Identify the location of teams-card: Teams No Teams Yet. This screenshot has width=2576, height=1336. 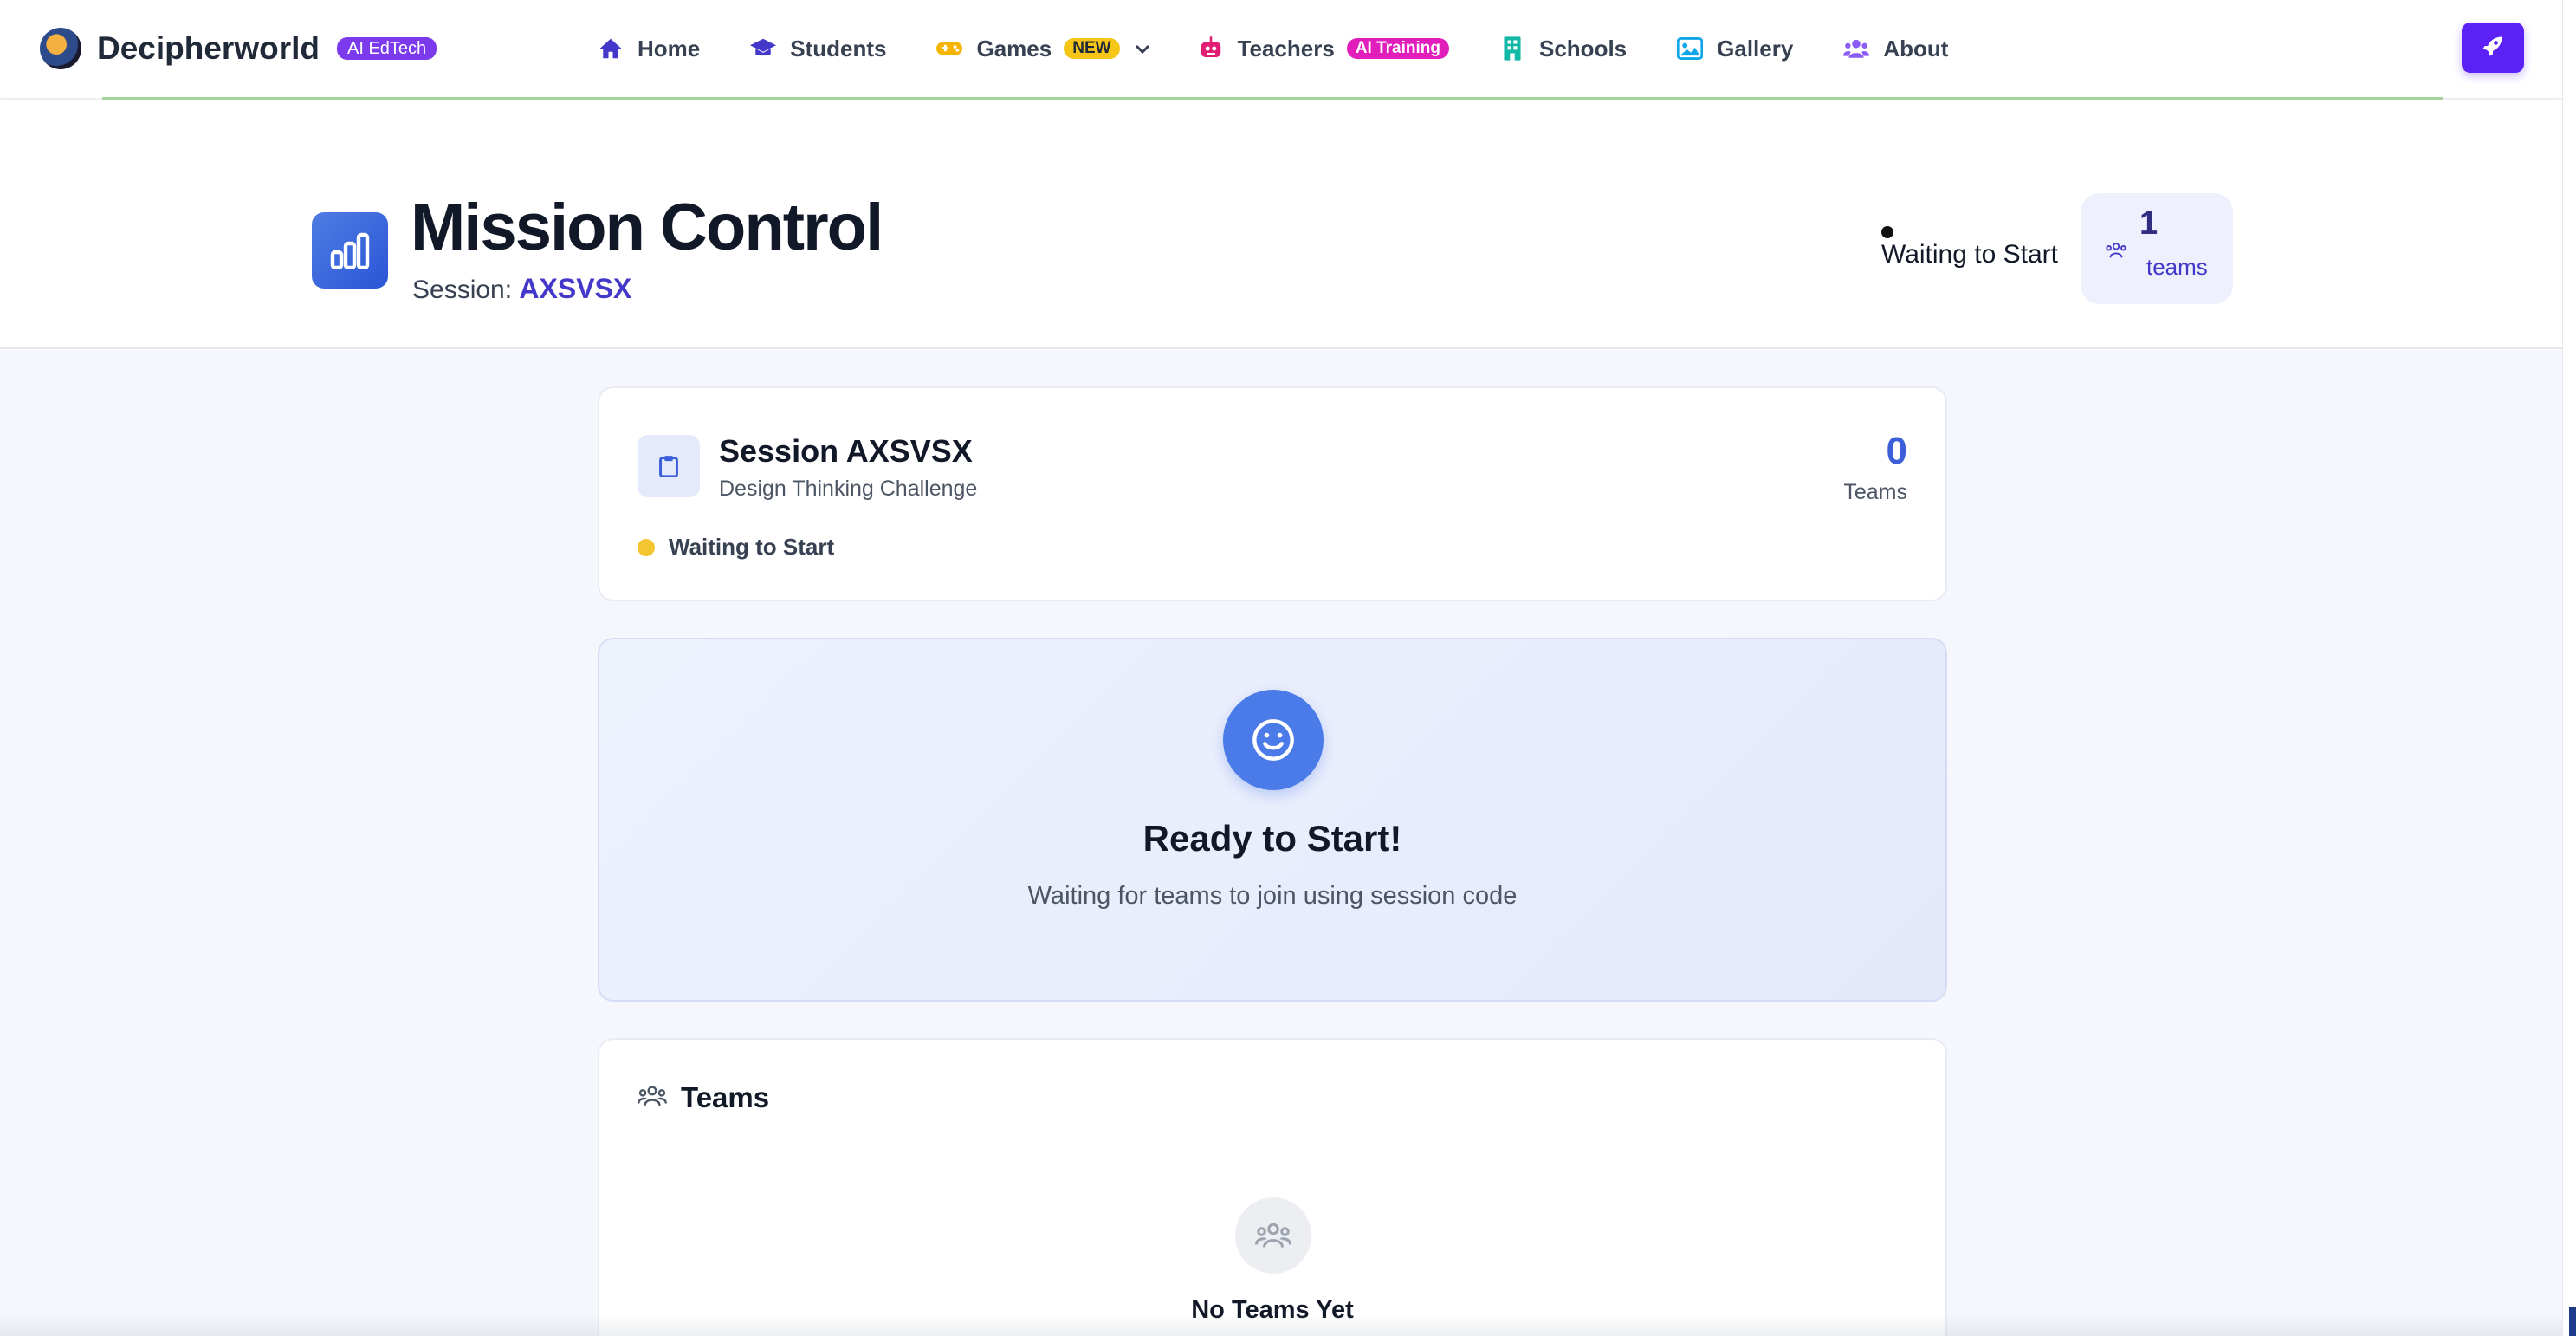
(1272, 1187).